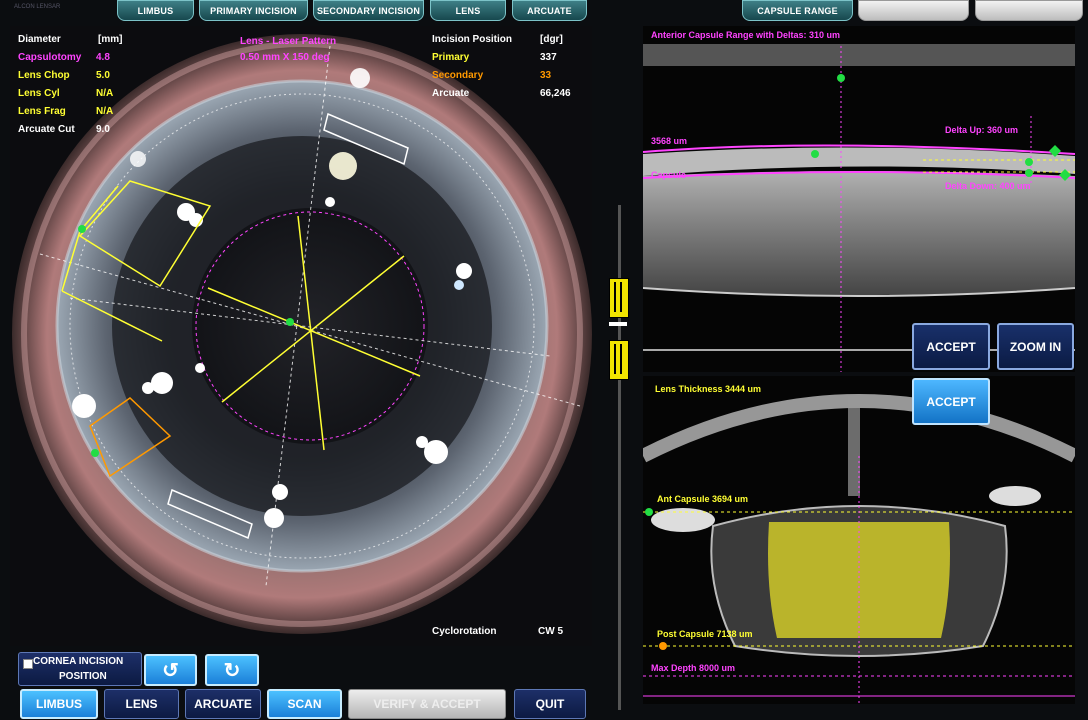 The image size is (1088, 720). Describe the element at coordinates (80, 669) in the screenshot. I see `cornea-incision-position-toggle: CORNEA INCISION POSITION` at that location.